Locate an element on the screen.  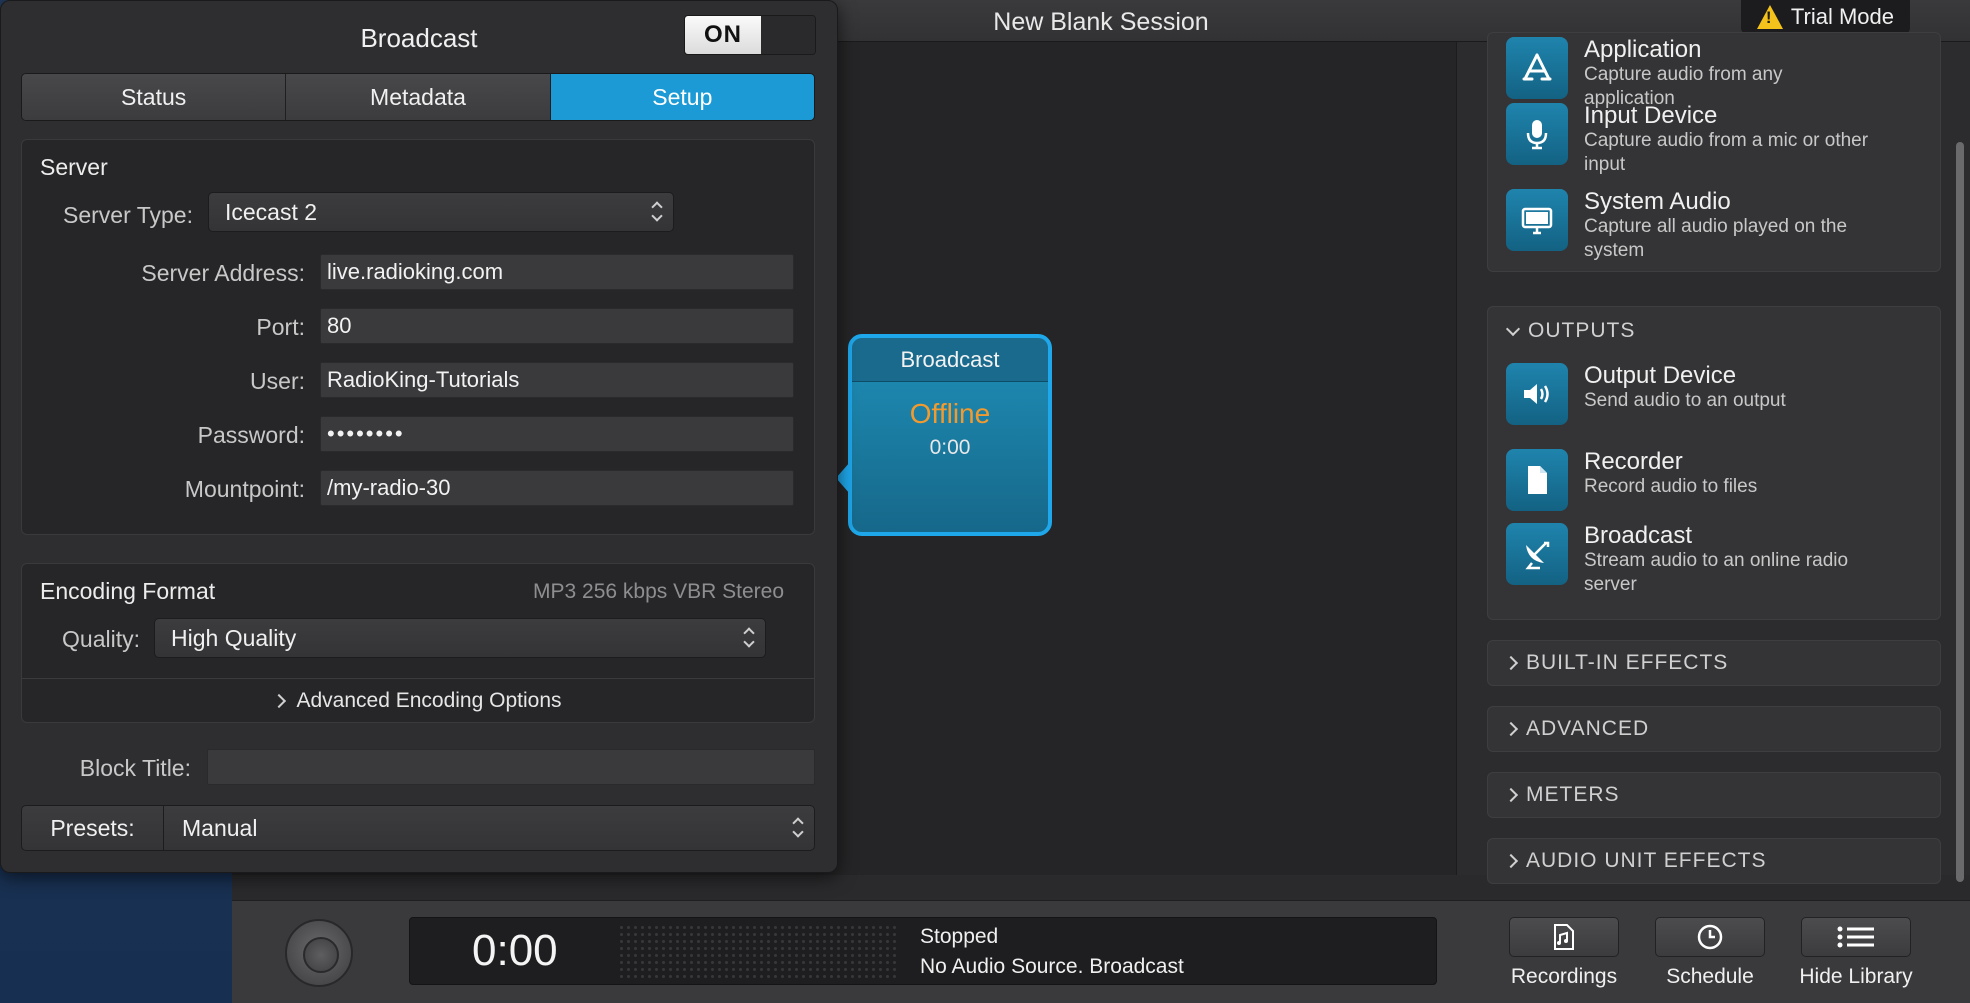
hide-library-button: Hide Library is located at coordinates (1856, 953).